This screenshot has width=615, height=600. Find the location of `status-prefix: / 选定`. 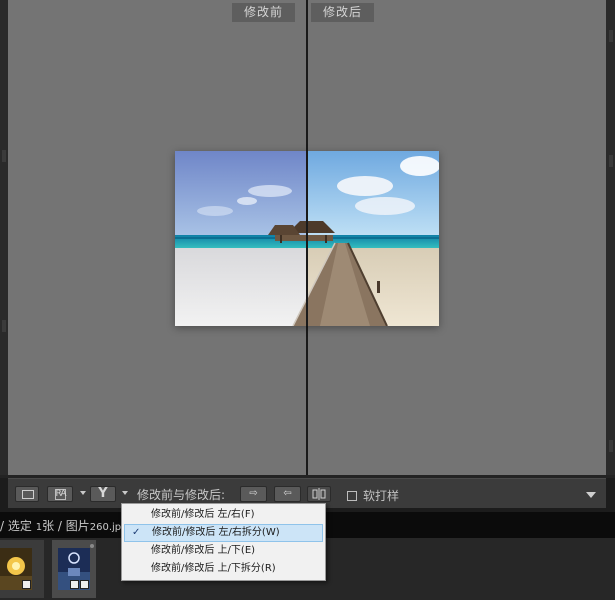

status-prefix: / 选定 is located at coordinates (18, 526).